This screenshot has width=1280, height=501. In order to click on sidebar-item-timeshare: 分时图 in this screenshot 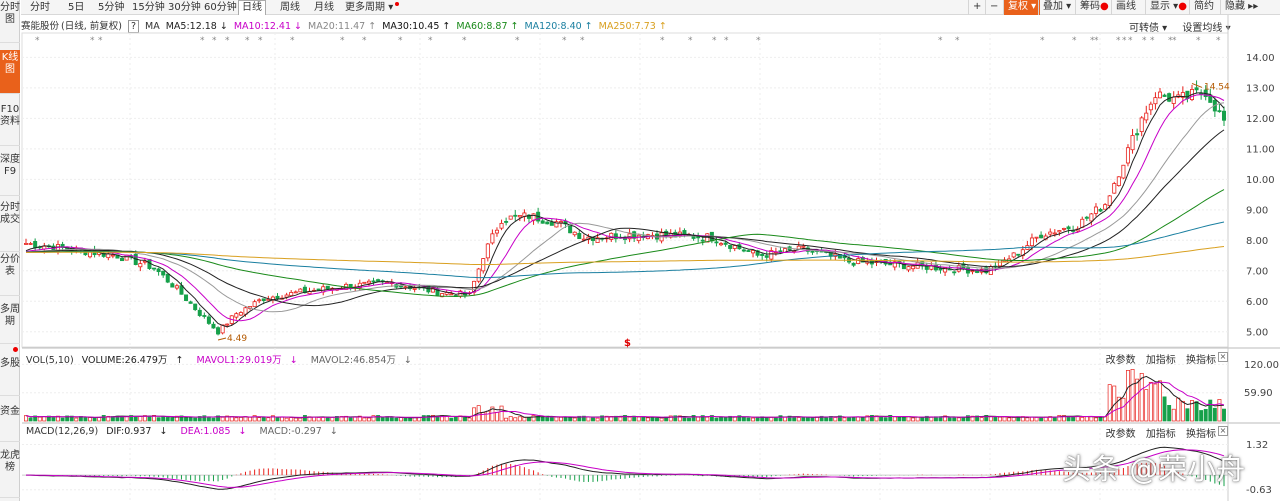, I will do `click(10, 21)`.